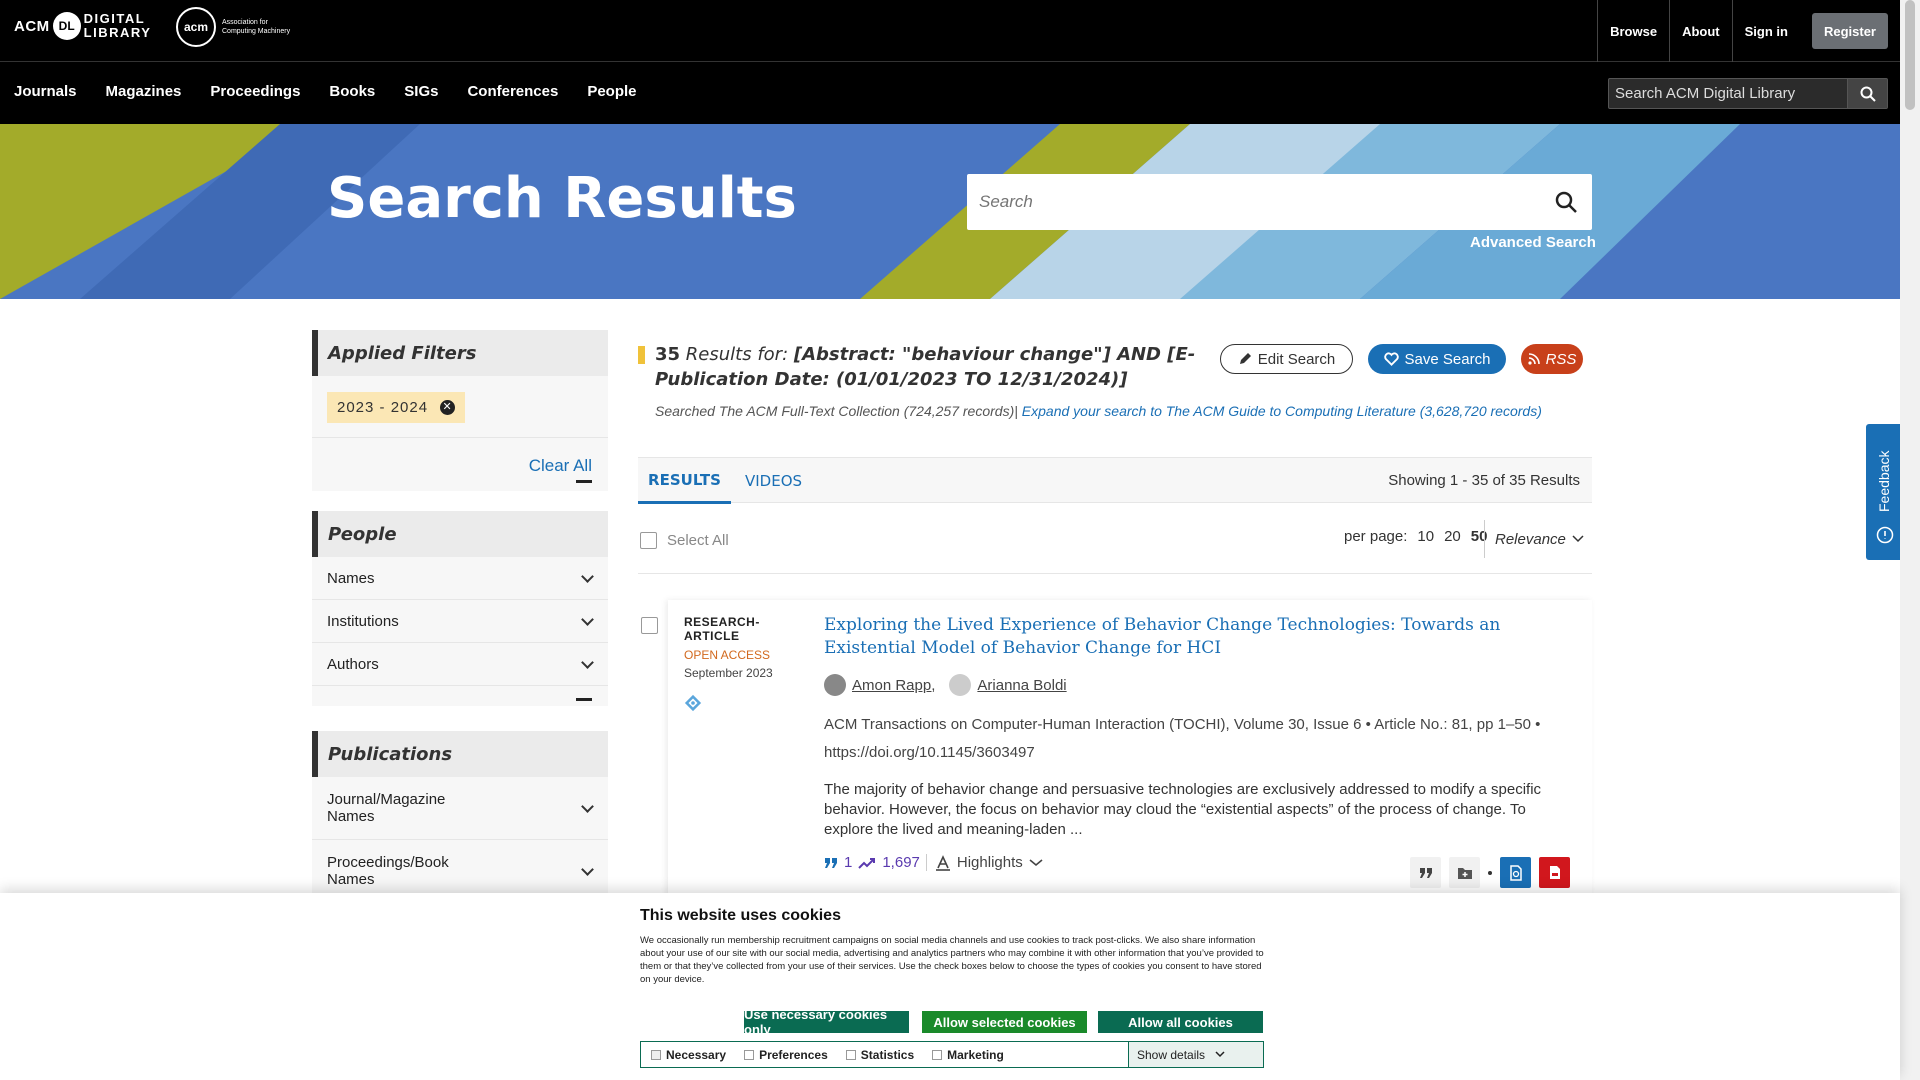  Describe the element at coordinates (1004, 1022) in the screenshot. I see `allow-selected-button: Allow selected cookies` at that location.